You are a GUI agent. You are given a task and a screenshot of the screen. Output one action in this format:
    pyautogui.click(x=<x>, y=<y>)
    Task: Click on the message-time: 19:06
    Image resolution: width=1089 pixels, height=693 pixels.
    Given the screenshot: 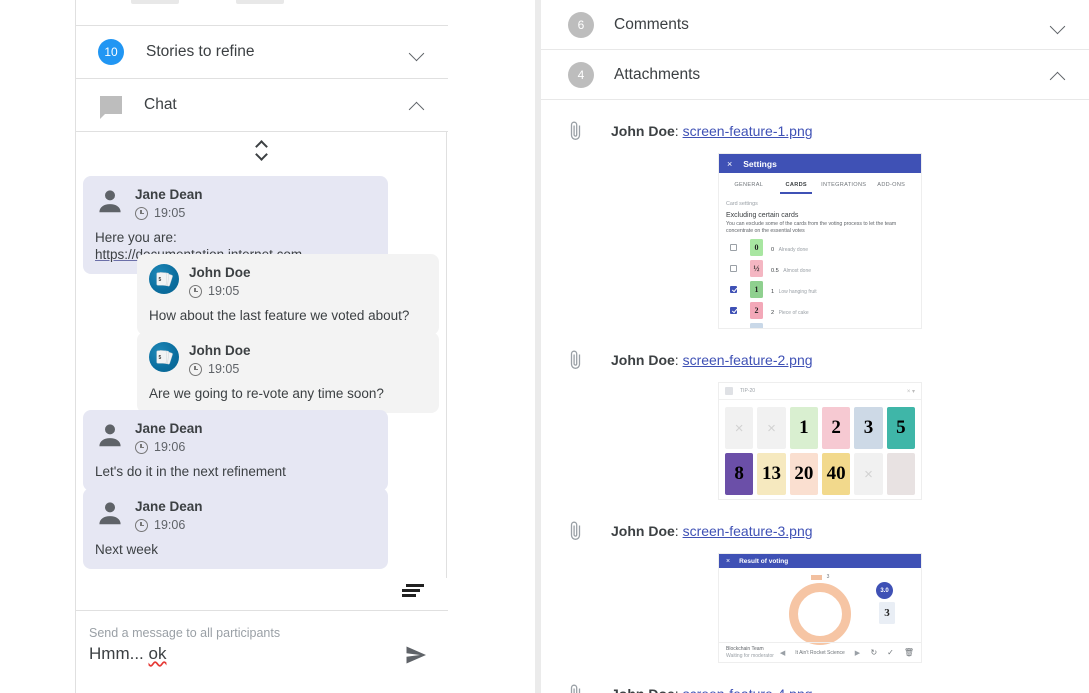 What is the action you would take?
    pyautogui.click(x=170, y=447)
    